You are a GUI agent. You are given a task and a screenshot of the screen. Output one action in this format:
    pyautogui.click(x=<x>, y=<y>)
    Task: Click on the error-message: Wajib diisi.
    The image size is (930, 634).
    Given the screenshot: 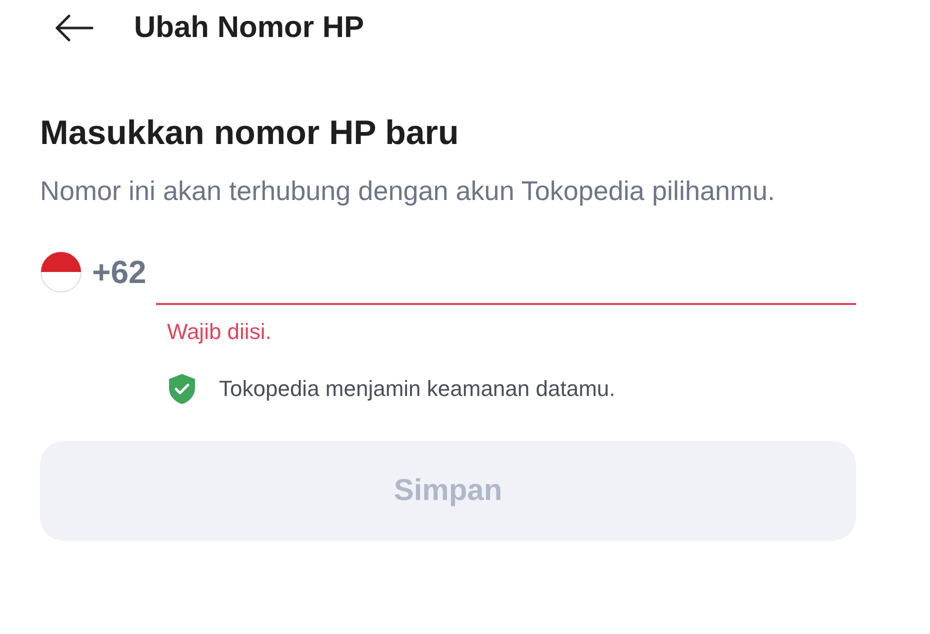 What is the action you would take?
    pyautogui.click(x=219, y=332)
    